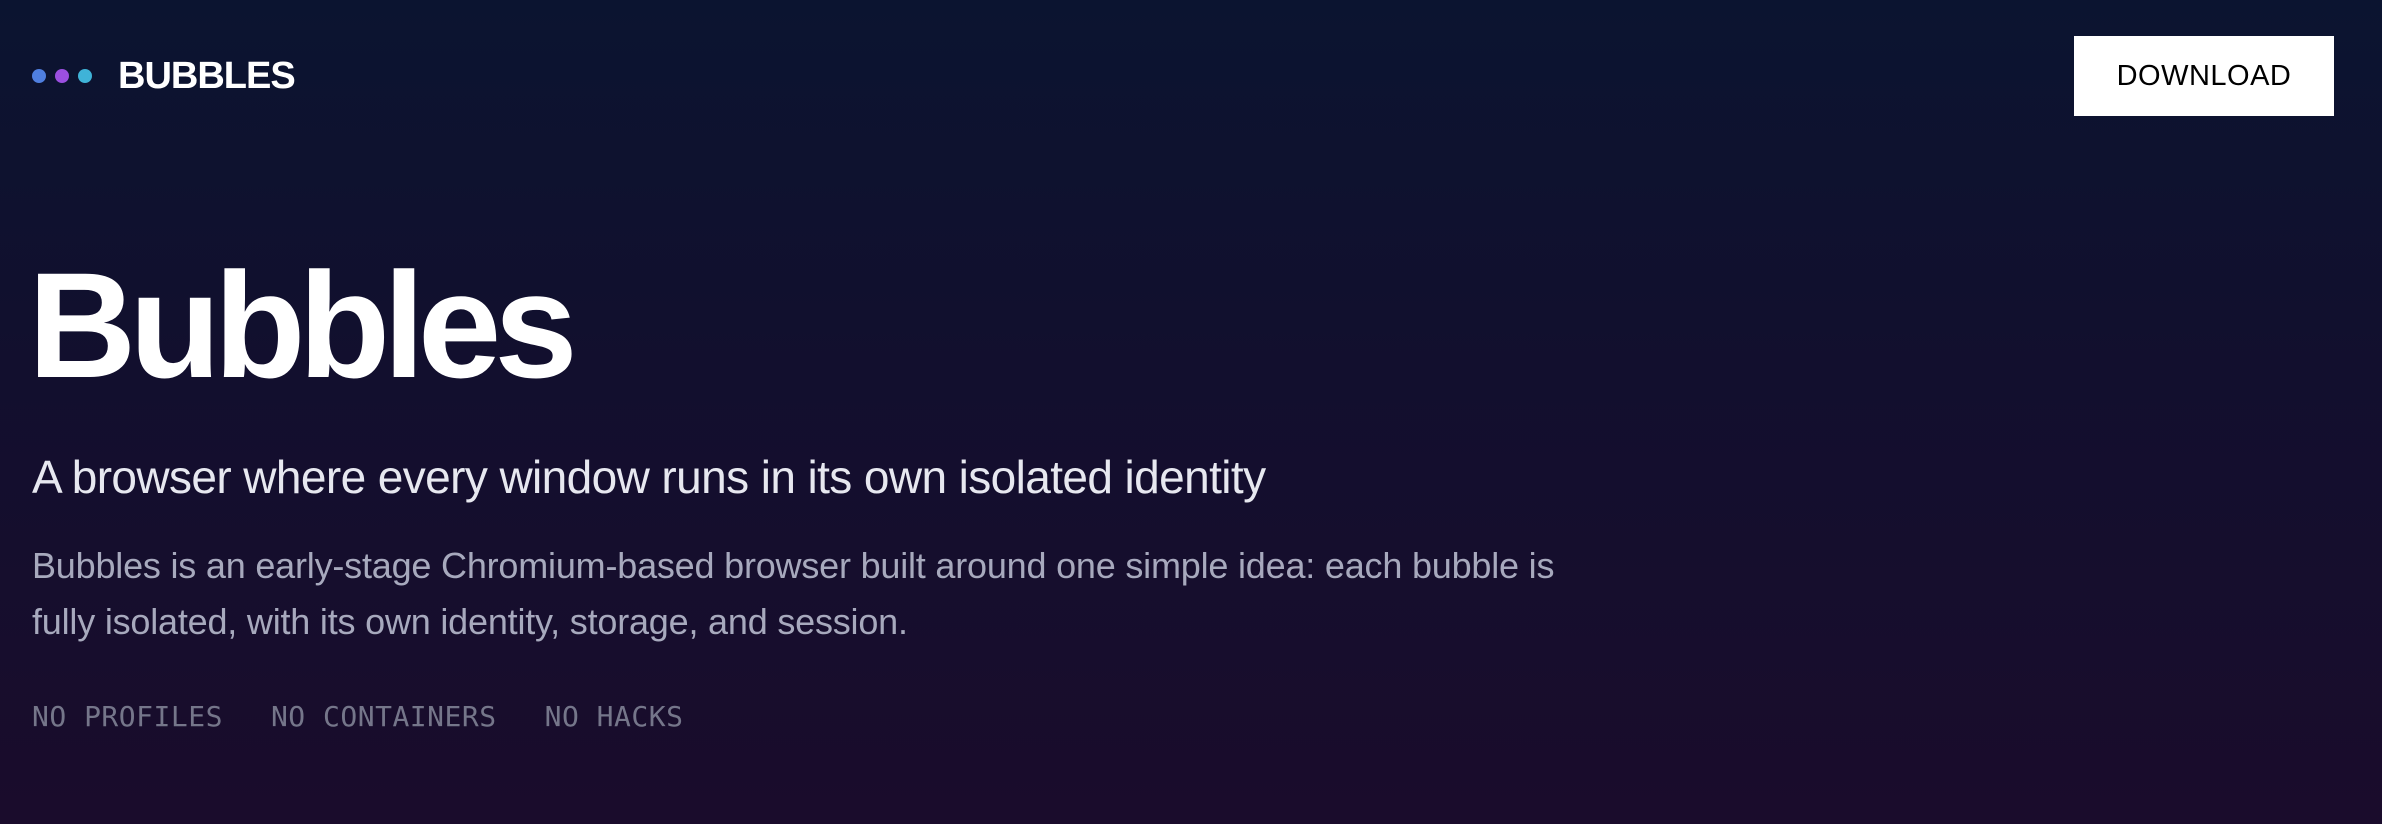  I want to click on brand-logo: BUBBLES, so click(164, 76).